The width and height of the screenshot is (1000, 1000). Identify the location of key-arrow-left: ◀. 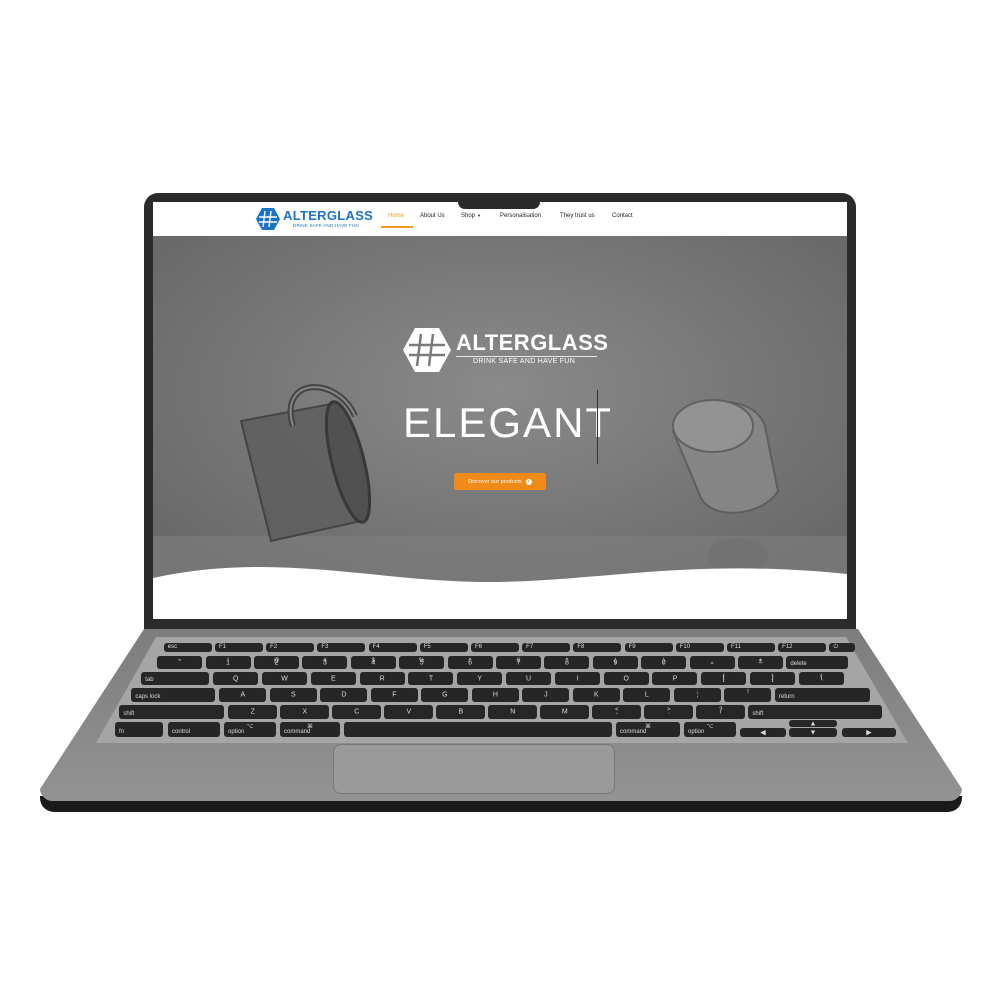
(763, 732).